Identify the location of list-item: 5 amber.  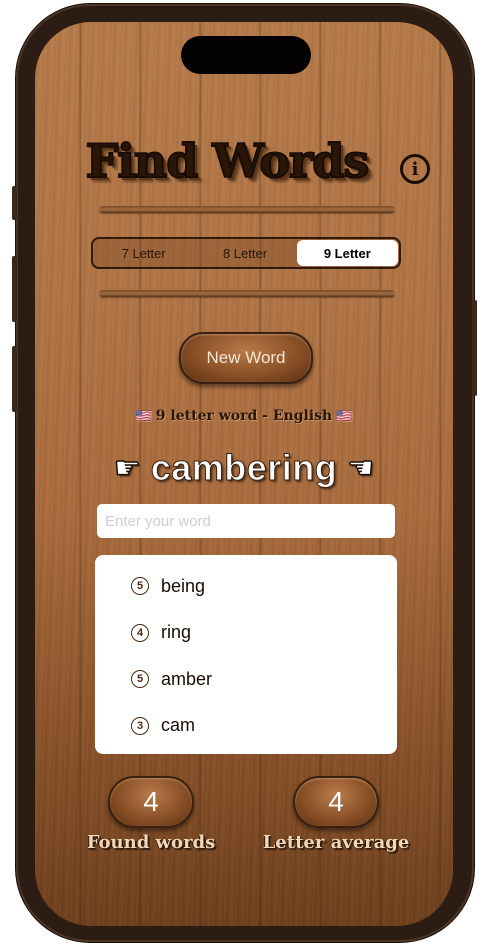
(246, 679).